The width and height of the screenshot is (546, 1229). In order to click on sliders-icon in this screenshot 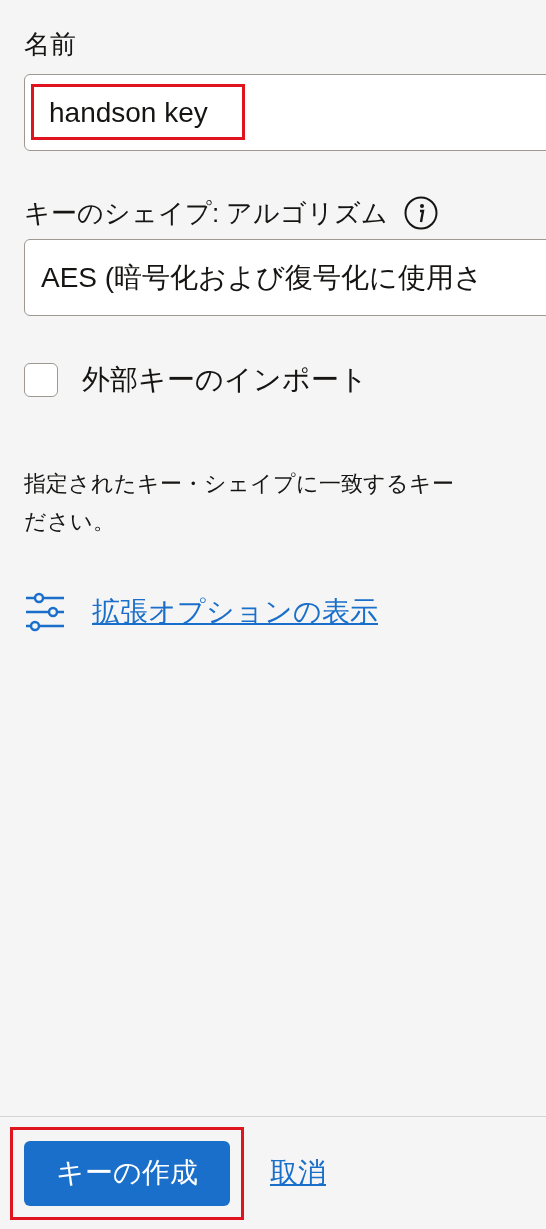, I will do `click(45, 612)`.